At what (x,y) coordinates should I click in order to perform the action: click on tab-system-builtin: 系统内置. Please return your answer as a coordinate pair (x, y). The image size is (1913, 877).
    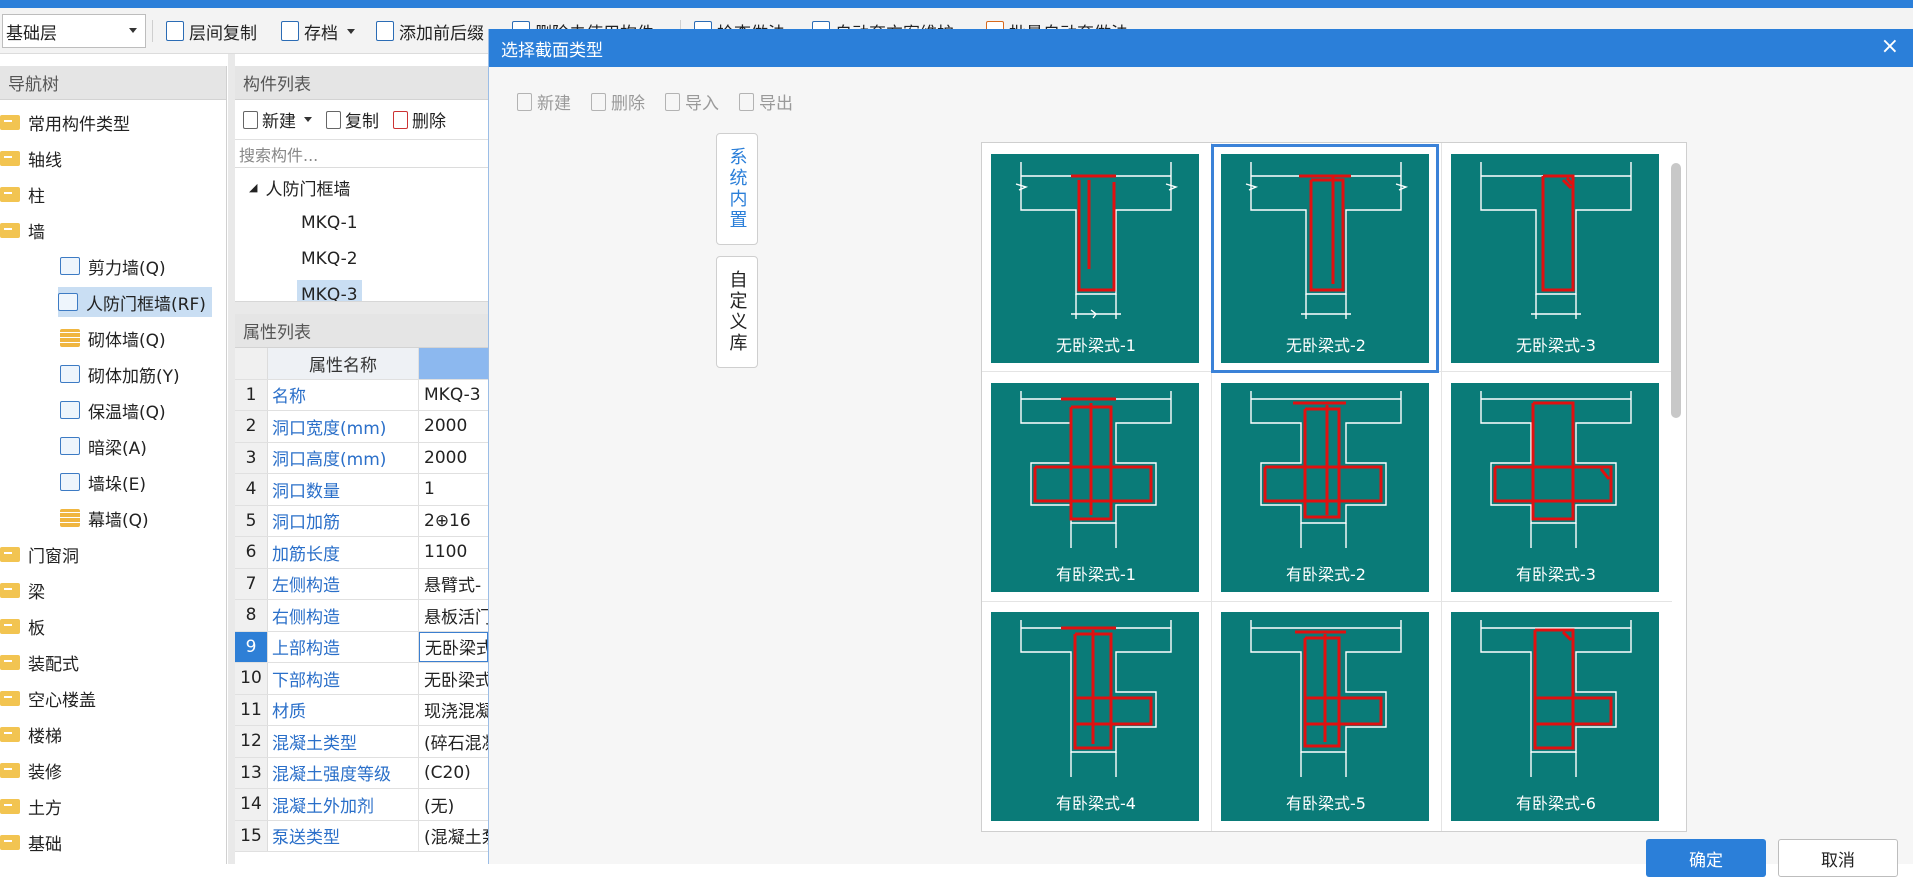
    Looking at the image, I should click on (737, 189).